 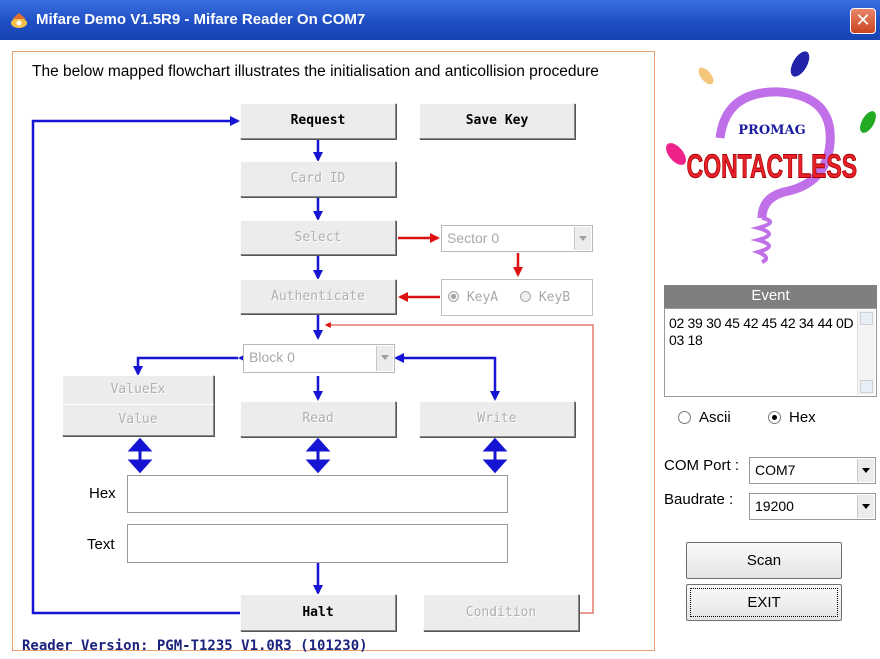 What do you see at coordinates (866, 318) in the screenshot?
I see `scroll-up-icon` at bounding box center [866, 318].